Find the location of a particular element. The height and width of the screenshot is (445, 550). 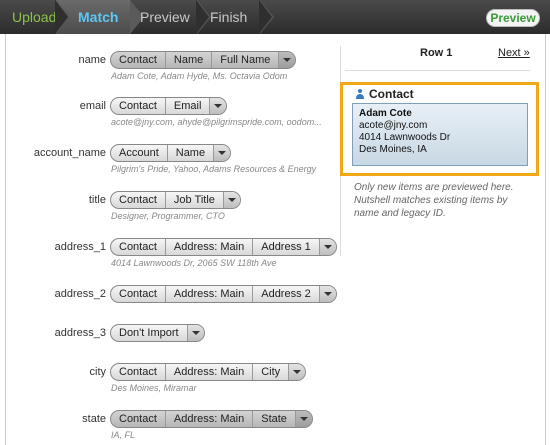

field-sample-values: Des Moines, Miramar is located at coordinates (154, 388).